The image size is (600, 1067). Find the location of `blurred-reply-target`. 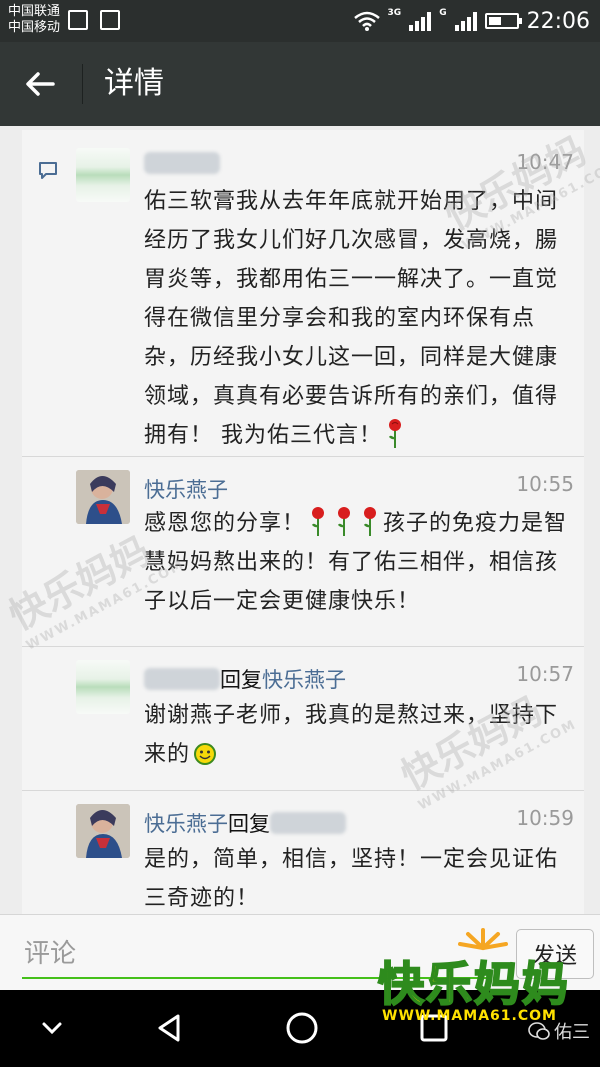

blurred-reply-target is located at coordinates (308, 823).